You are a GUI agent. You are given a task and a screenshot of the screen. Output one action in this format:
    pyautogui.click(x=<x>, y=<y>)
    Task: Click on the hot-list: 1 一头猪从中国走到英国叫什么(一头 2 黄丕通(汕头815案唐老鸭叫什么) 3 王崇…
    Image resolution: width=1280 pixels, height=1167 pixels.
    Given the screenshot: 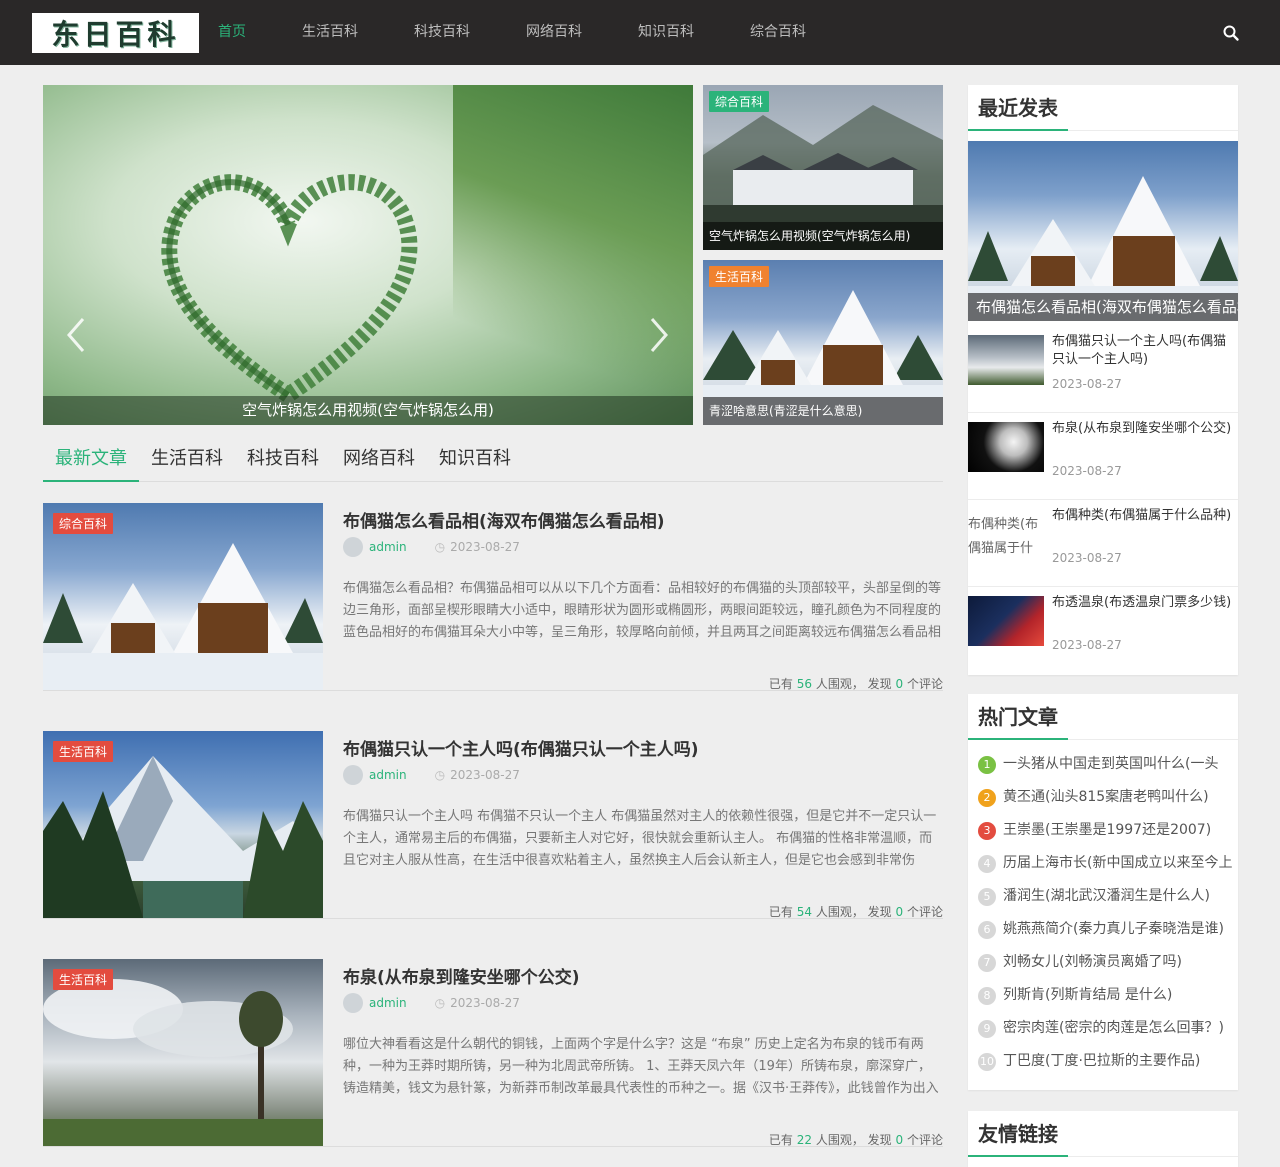 What is the action you would take?
    pyautogui.click(x=1103, y=909)
    